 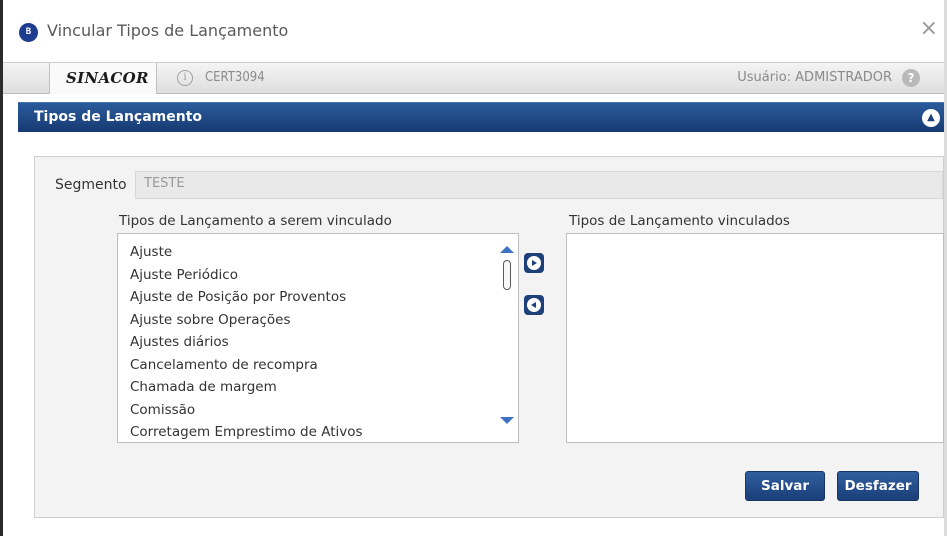 I want to click on list-item: Comissão, so click(x=246, y=410).